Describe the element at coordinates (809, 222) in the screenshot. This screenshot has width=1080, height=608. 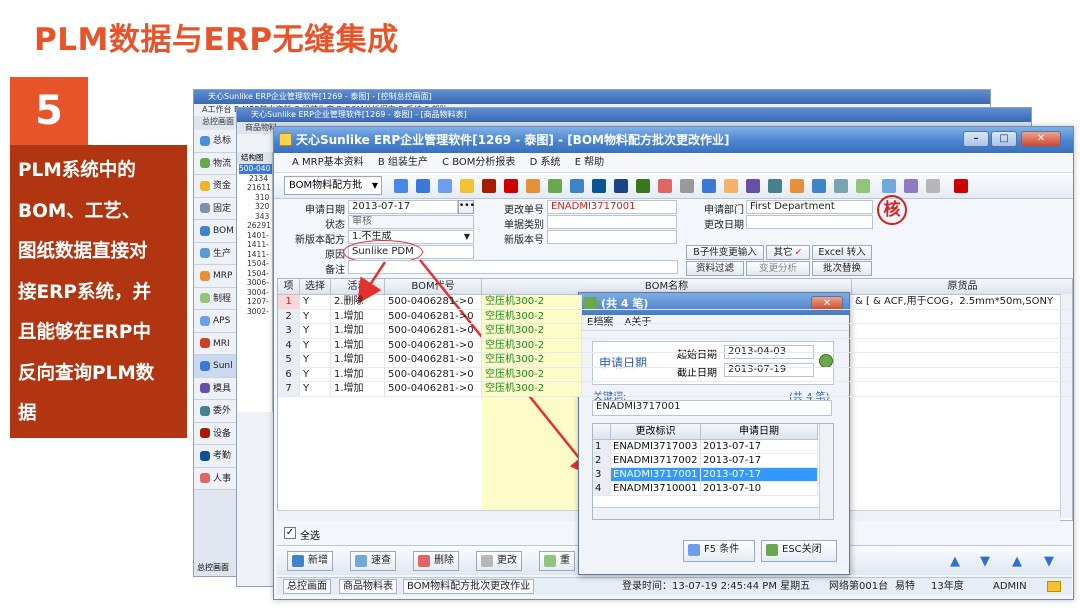
I see `change-date-field` at that location.